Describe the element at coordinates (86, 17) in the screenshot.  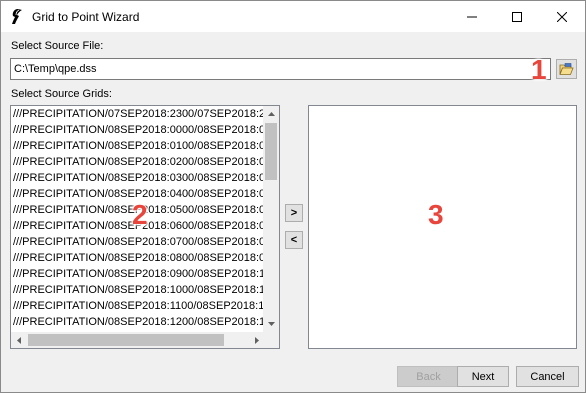
I see `window-title: Grid to Point Wizard` at that location.